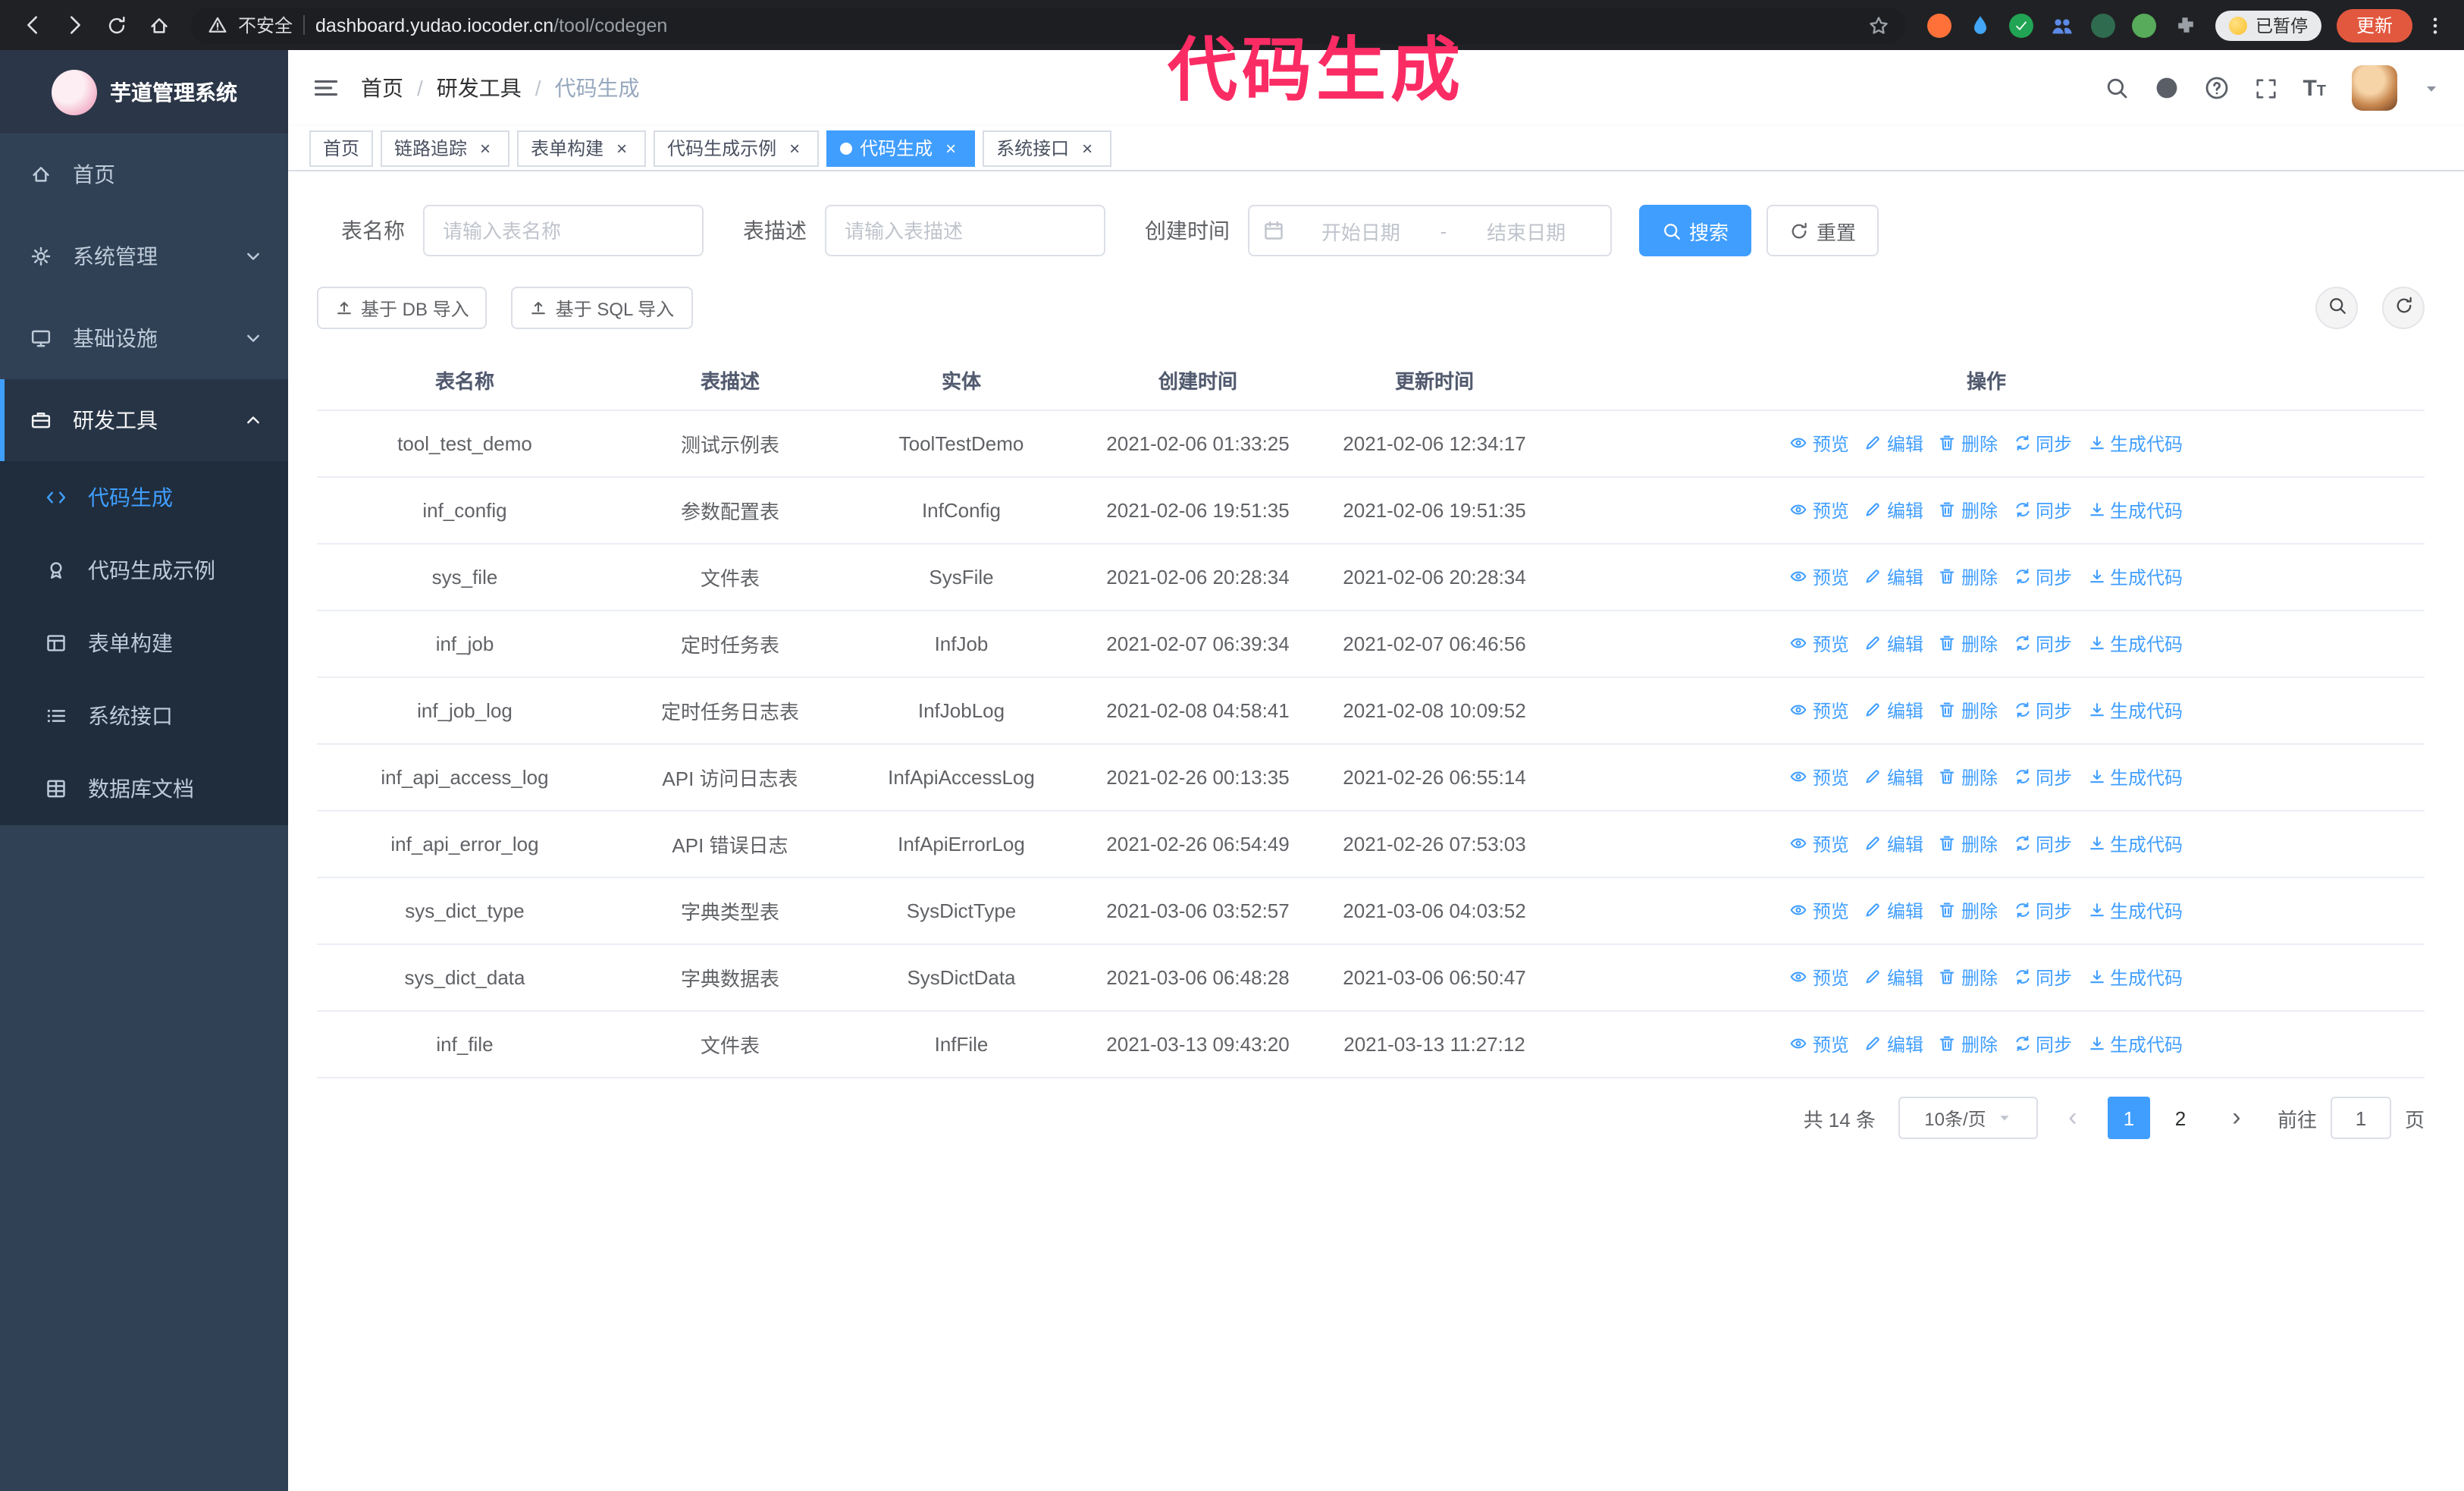  Describe the element at coordinates (1430, 230) in the screenshot. I see `date-range-picker: 开始日期 - 结束日期` at that location.